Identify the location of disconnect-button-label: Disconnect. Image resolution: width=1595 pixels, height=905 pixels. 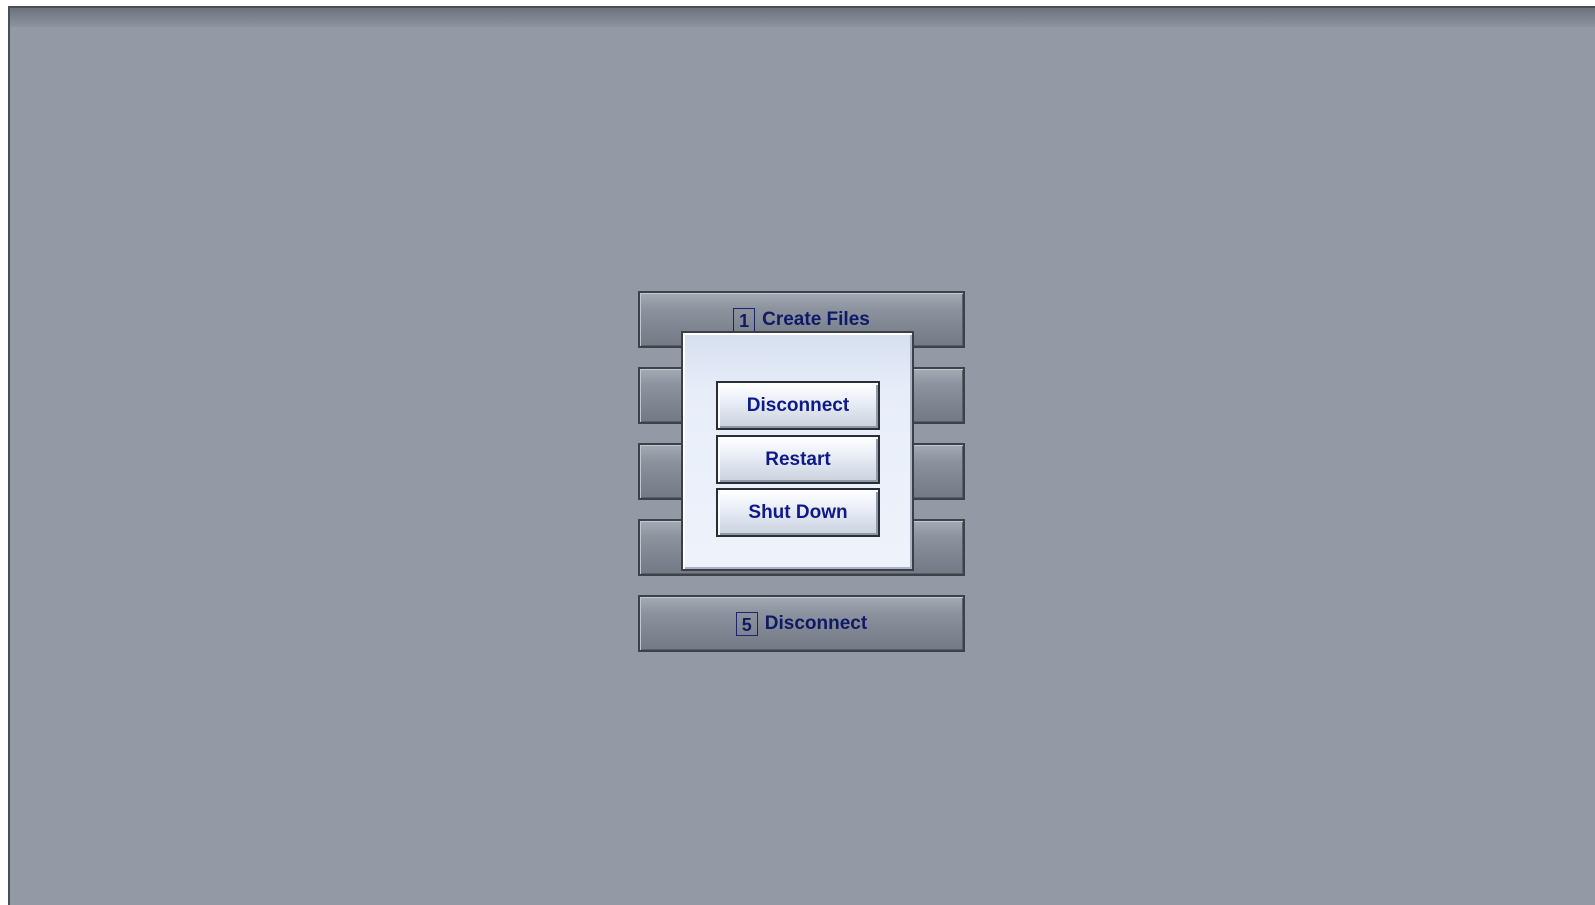
(798, 405).